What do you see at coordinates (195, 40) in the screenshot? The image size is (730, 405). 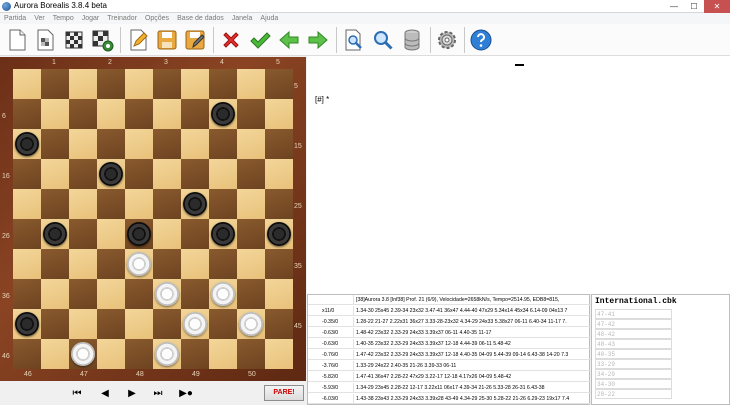 I see `save-edit-icon` at bounding box center [195, 40].